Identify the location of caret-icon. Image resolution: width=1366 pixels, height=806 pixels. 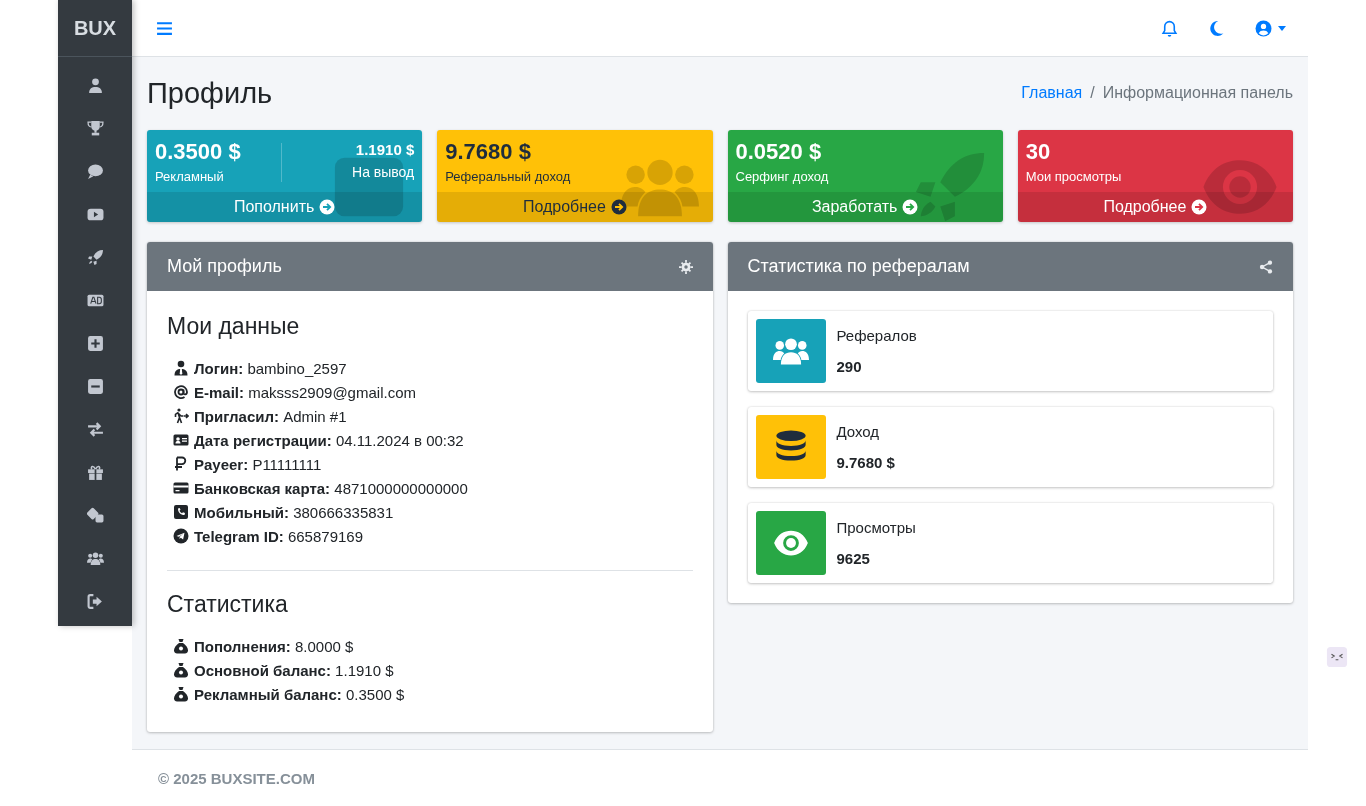
(1282, 28).